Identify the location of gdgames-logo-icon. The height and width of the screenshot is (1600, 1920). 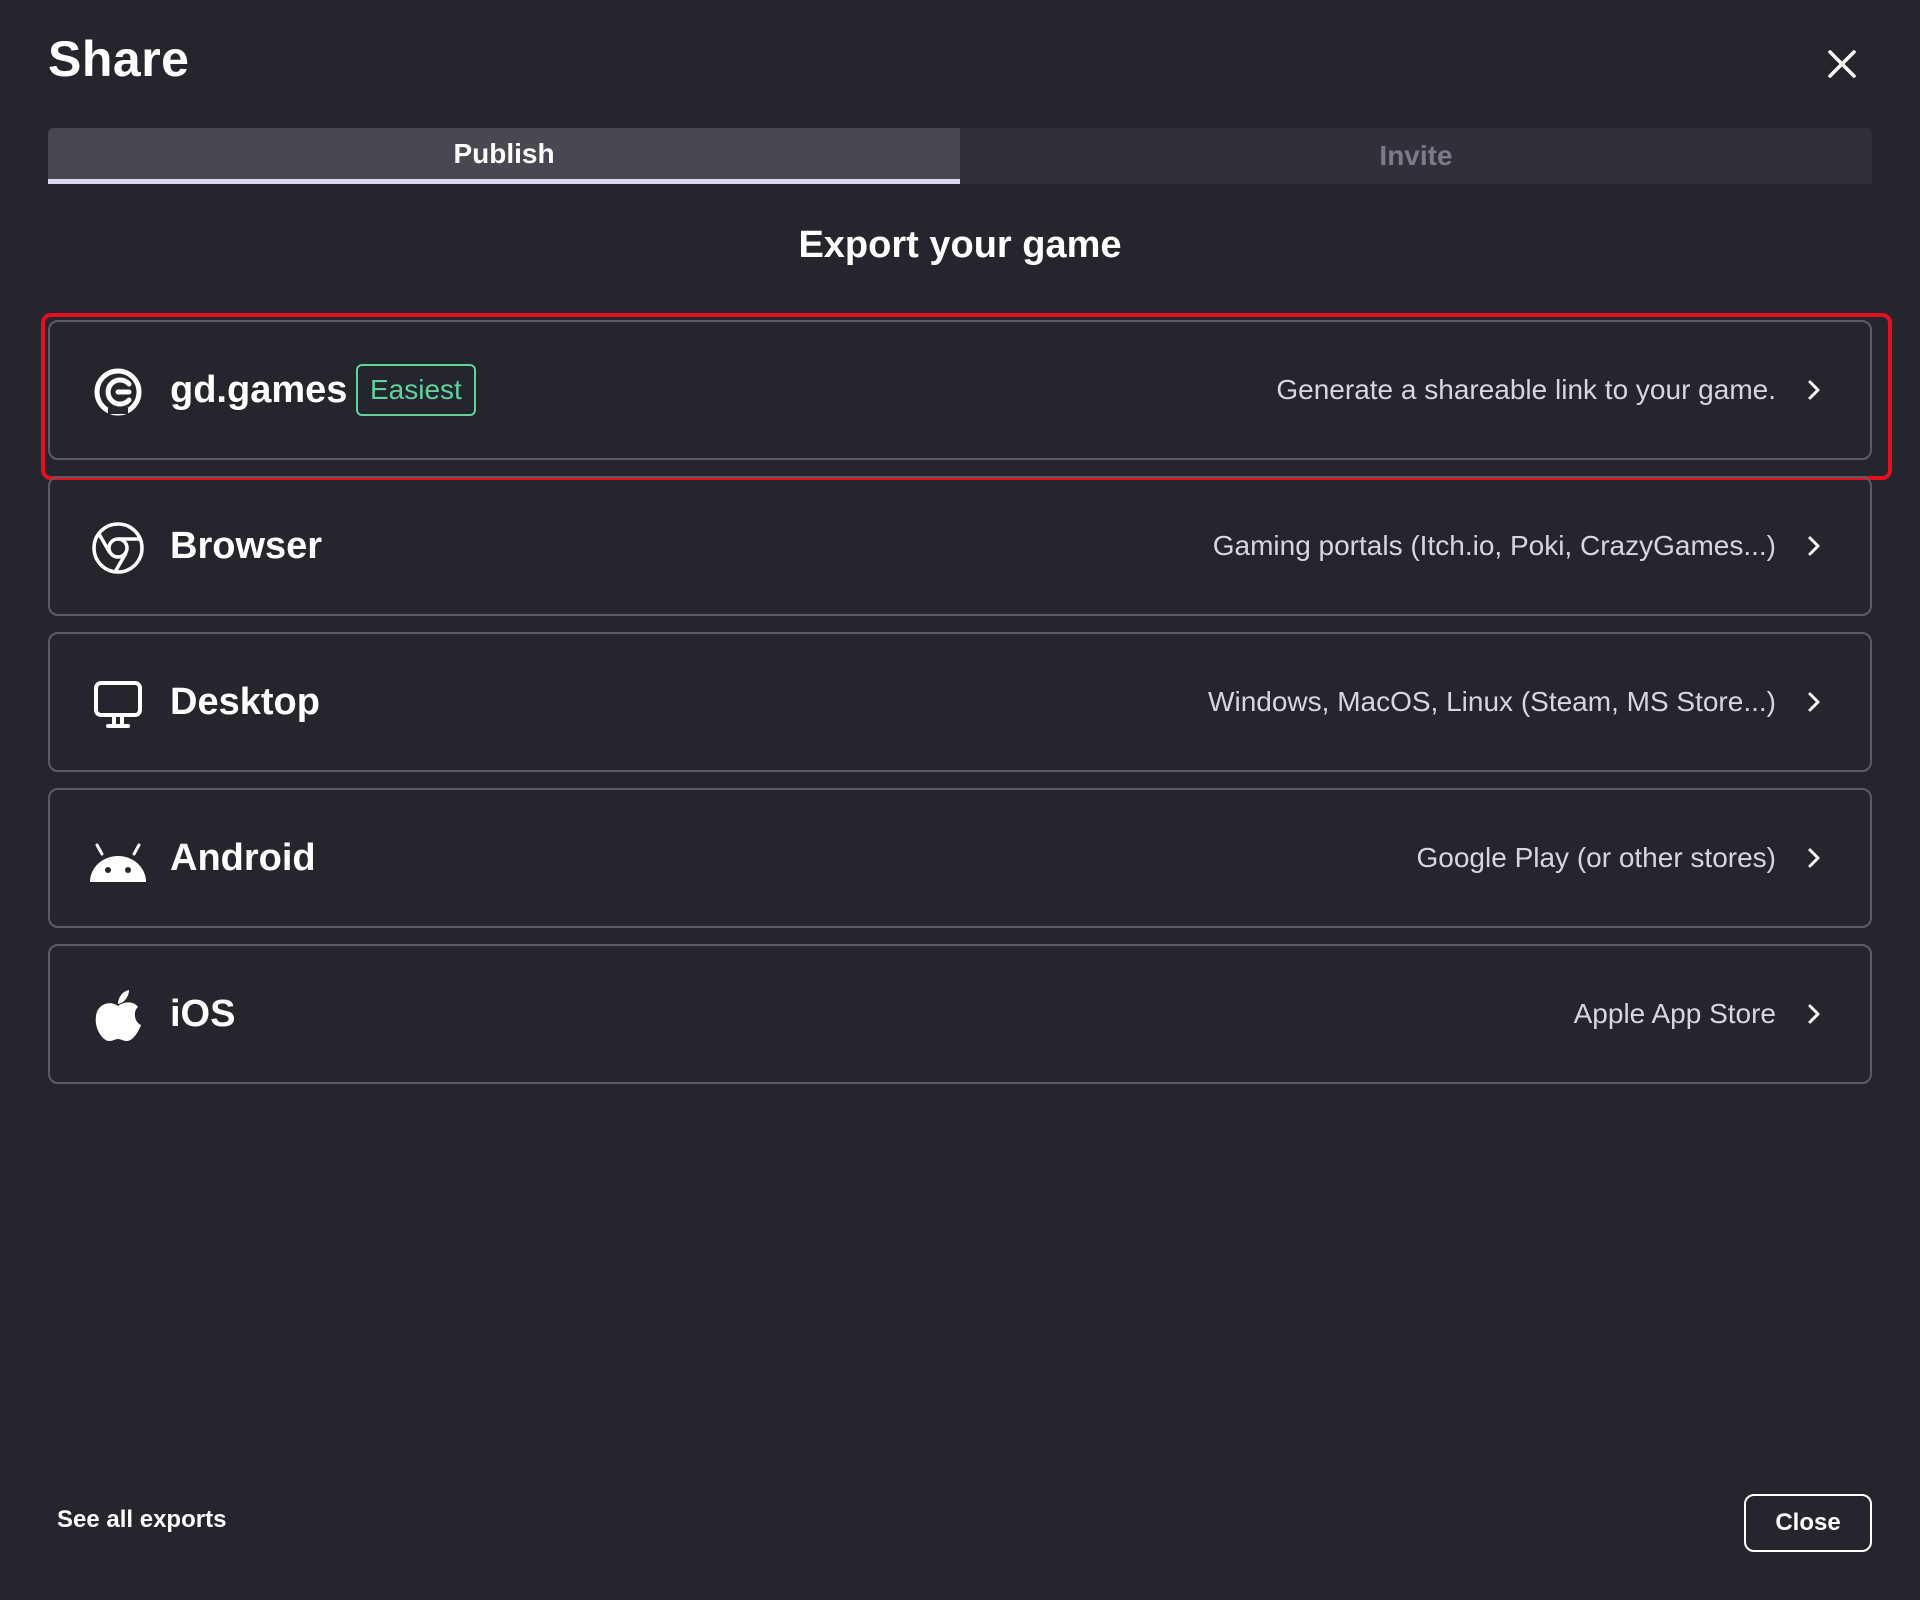
(118, 392).